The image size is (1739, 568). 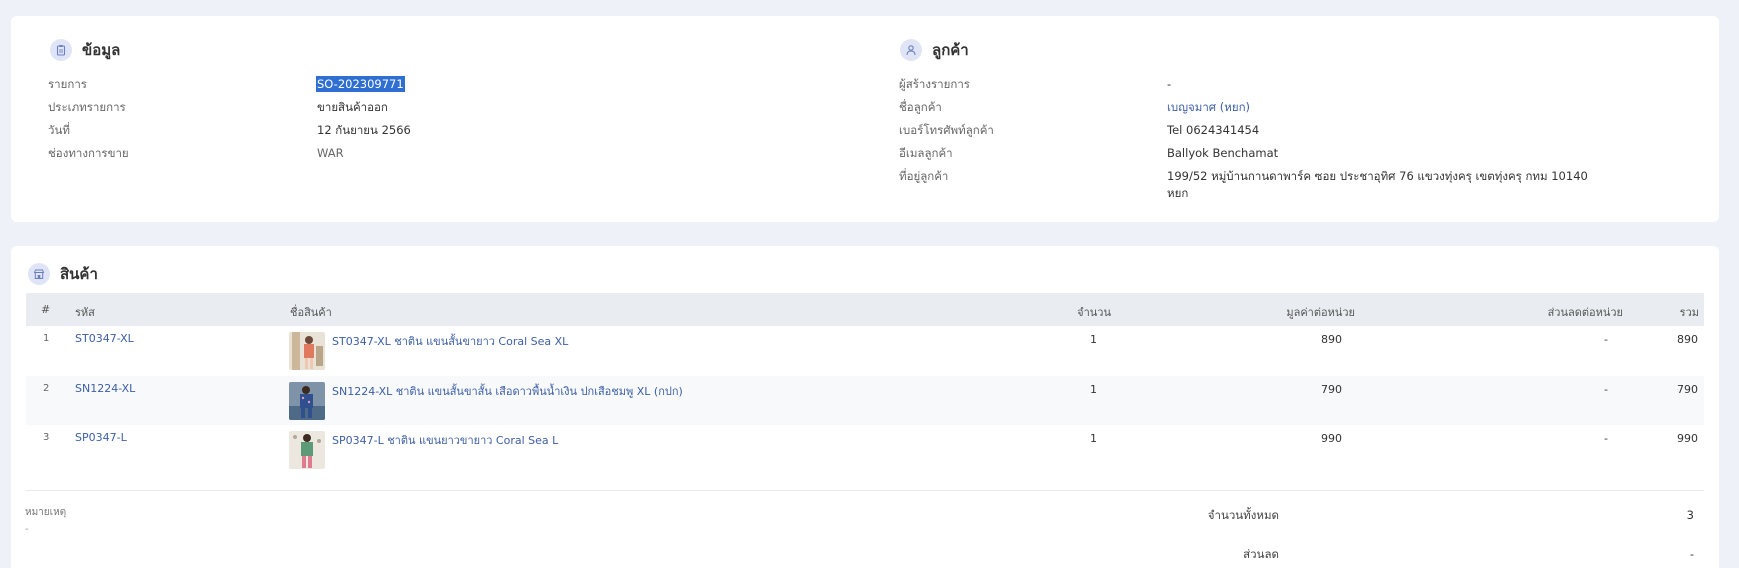 I want to click on row-total: 790, so click(x=1687, y=389).